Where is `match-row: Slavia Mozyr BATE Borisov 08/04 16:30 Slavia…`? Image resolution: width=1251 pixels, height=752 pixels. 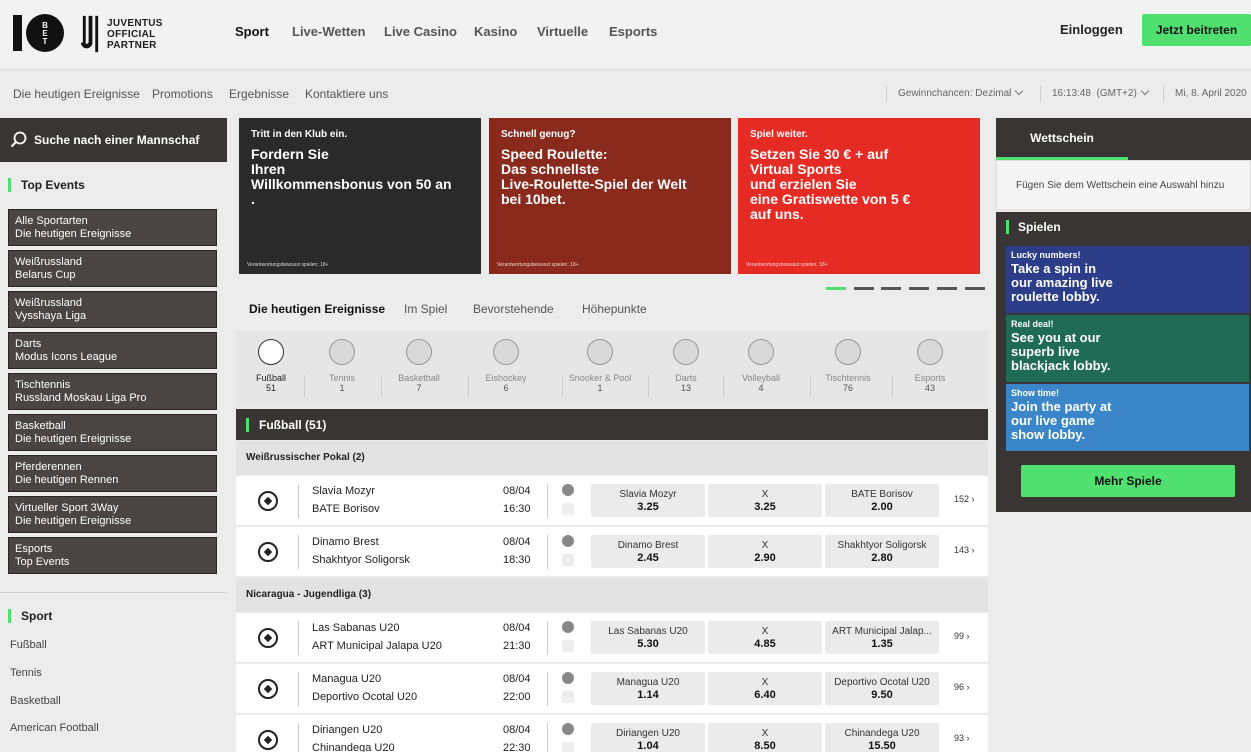 match-row: Slavia Mozyr BATE Borisov 08/04 16:30 Slavia… is located at coordinates (612, 501).